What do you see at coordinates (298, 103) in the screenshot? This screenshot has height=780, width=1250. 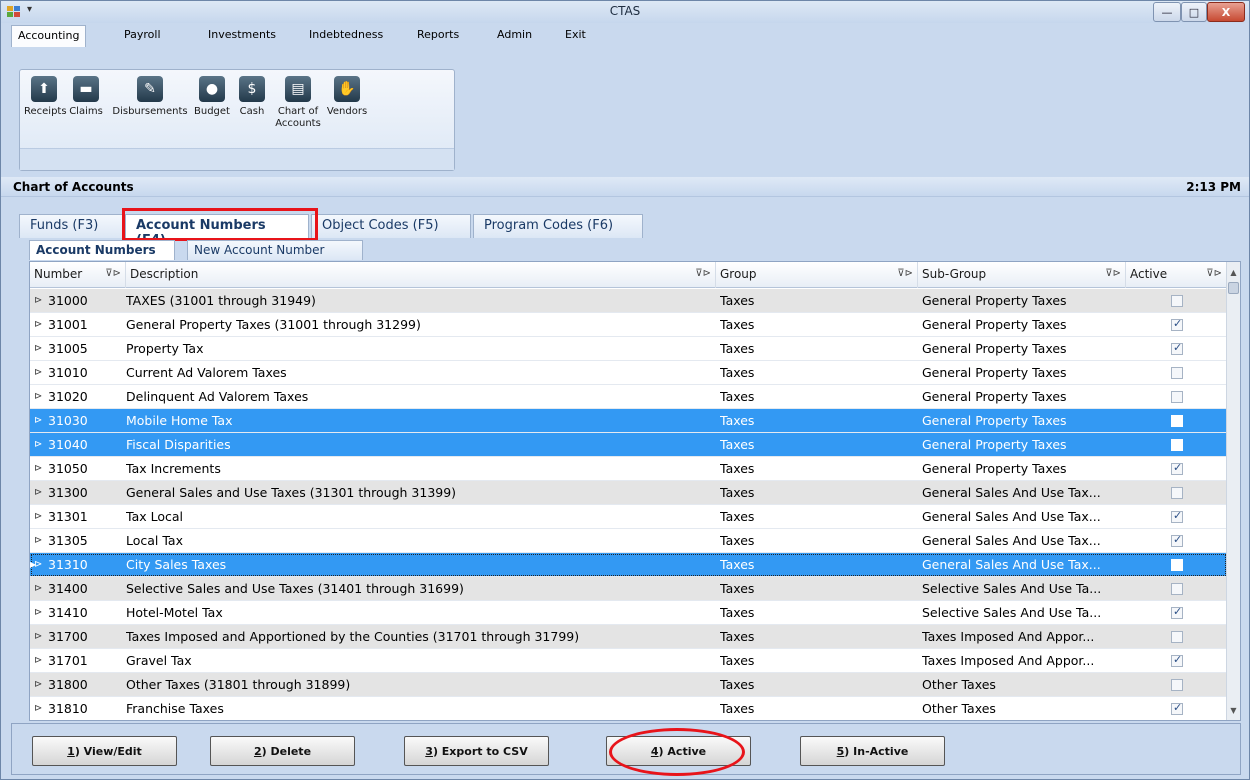 I see `chart-of-accounts-button: ▤ Chart of Accounts` at bounding box center [298, 103].